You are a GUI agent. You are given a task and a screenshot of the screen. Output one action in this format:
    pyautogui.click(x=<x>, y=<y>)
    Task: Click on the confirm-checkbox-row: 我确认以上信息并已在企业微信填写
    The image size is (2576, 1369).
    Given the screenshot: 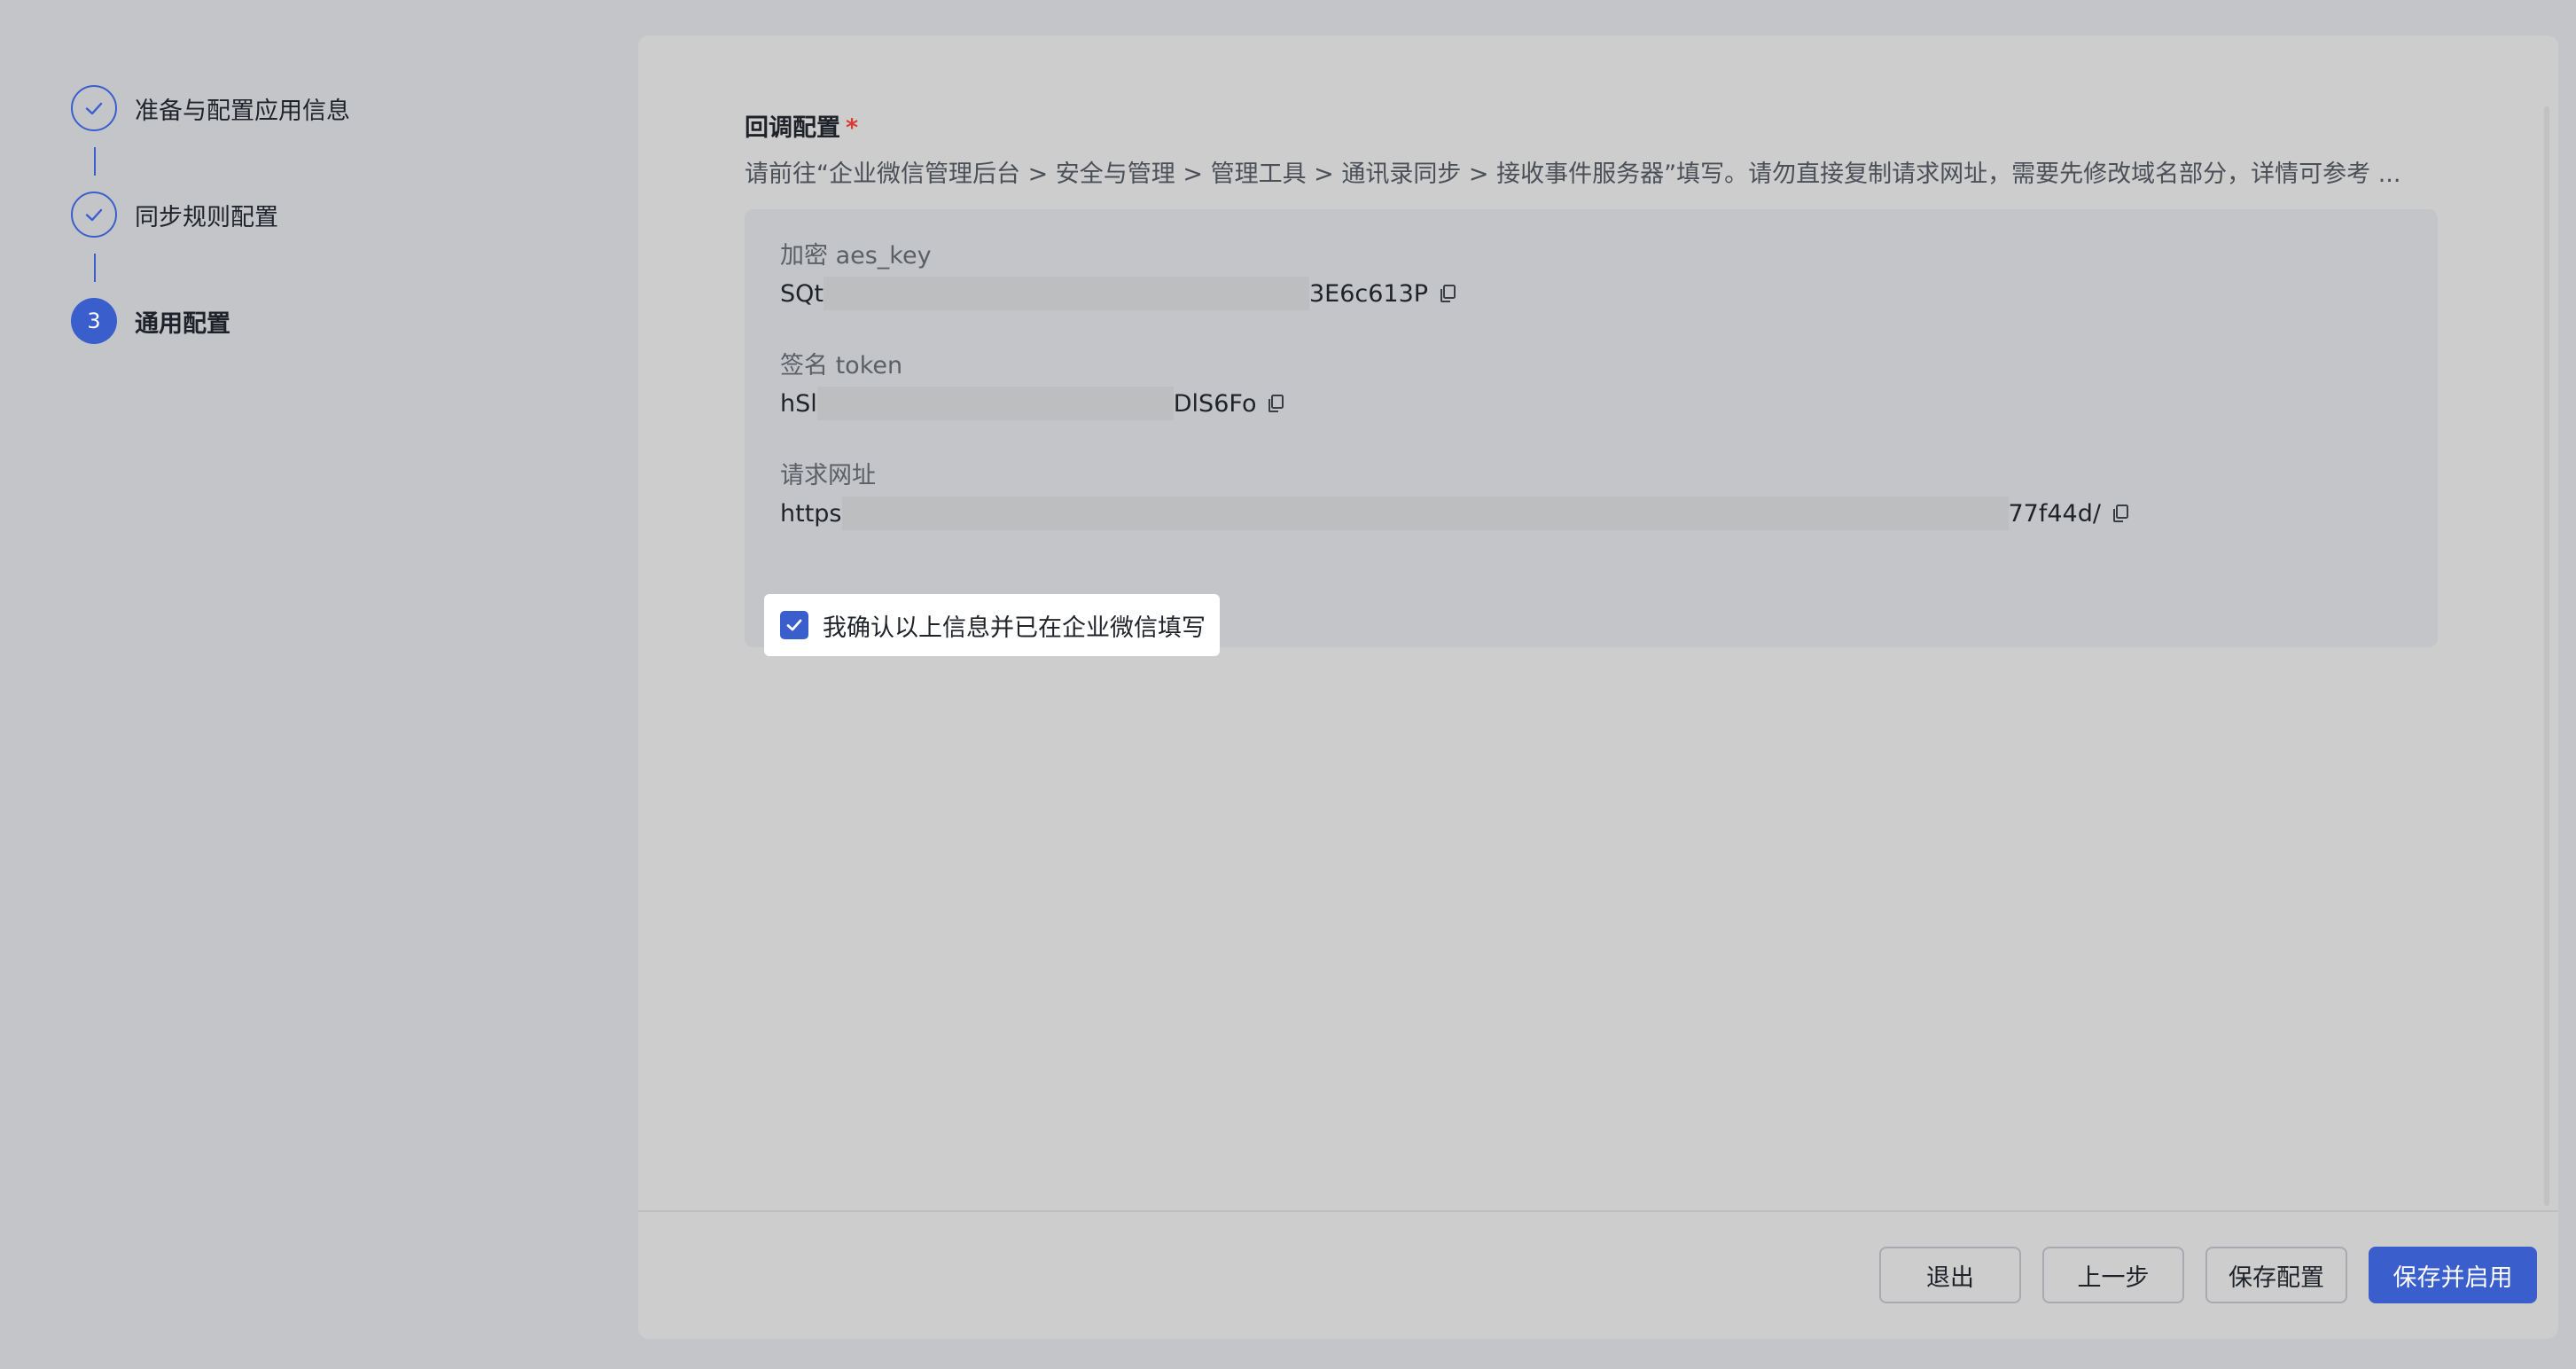 What is the action you would take?
    pyautogui.click(x=992, y=625)
    